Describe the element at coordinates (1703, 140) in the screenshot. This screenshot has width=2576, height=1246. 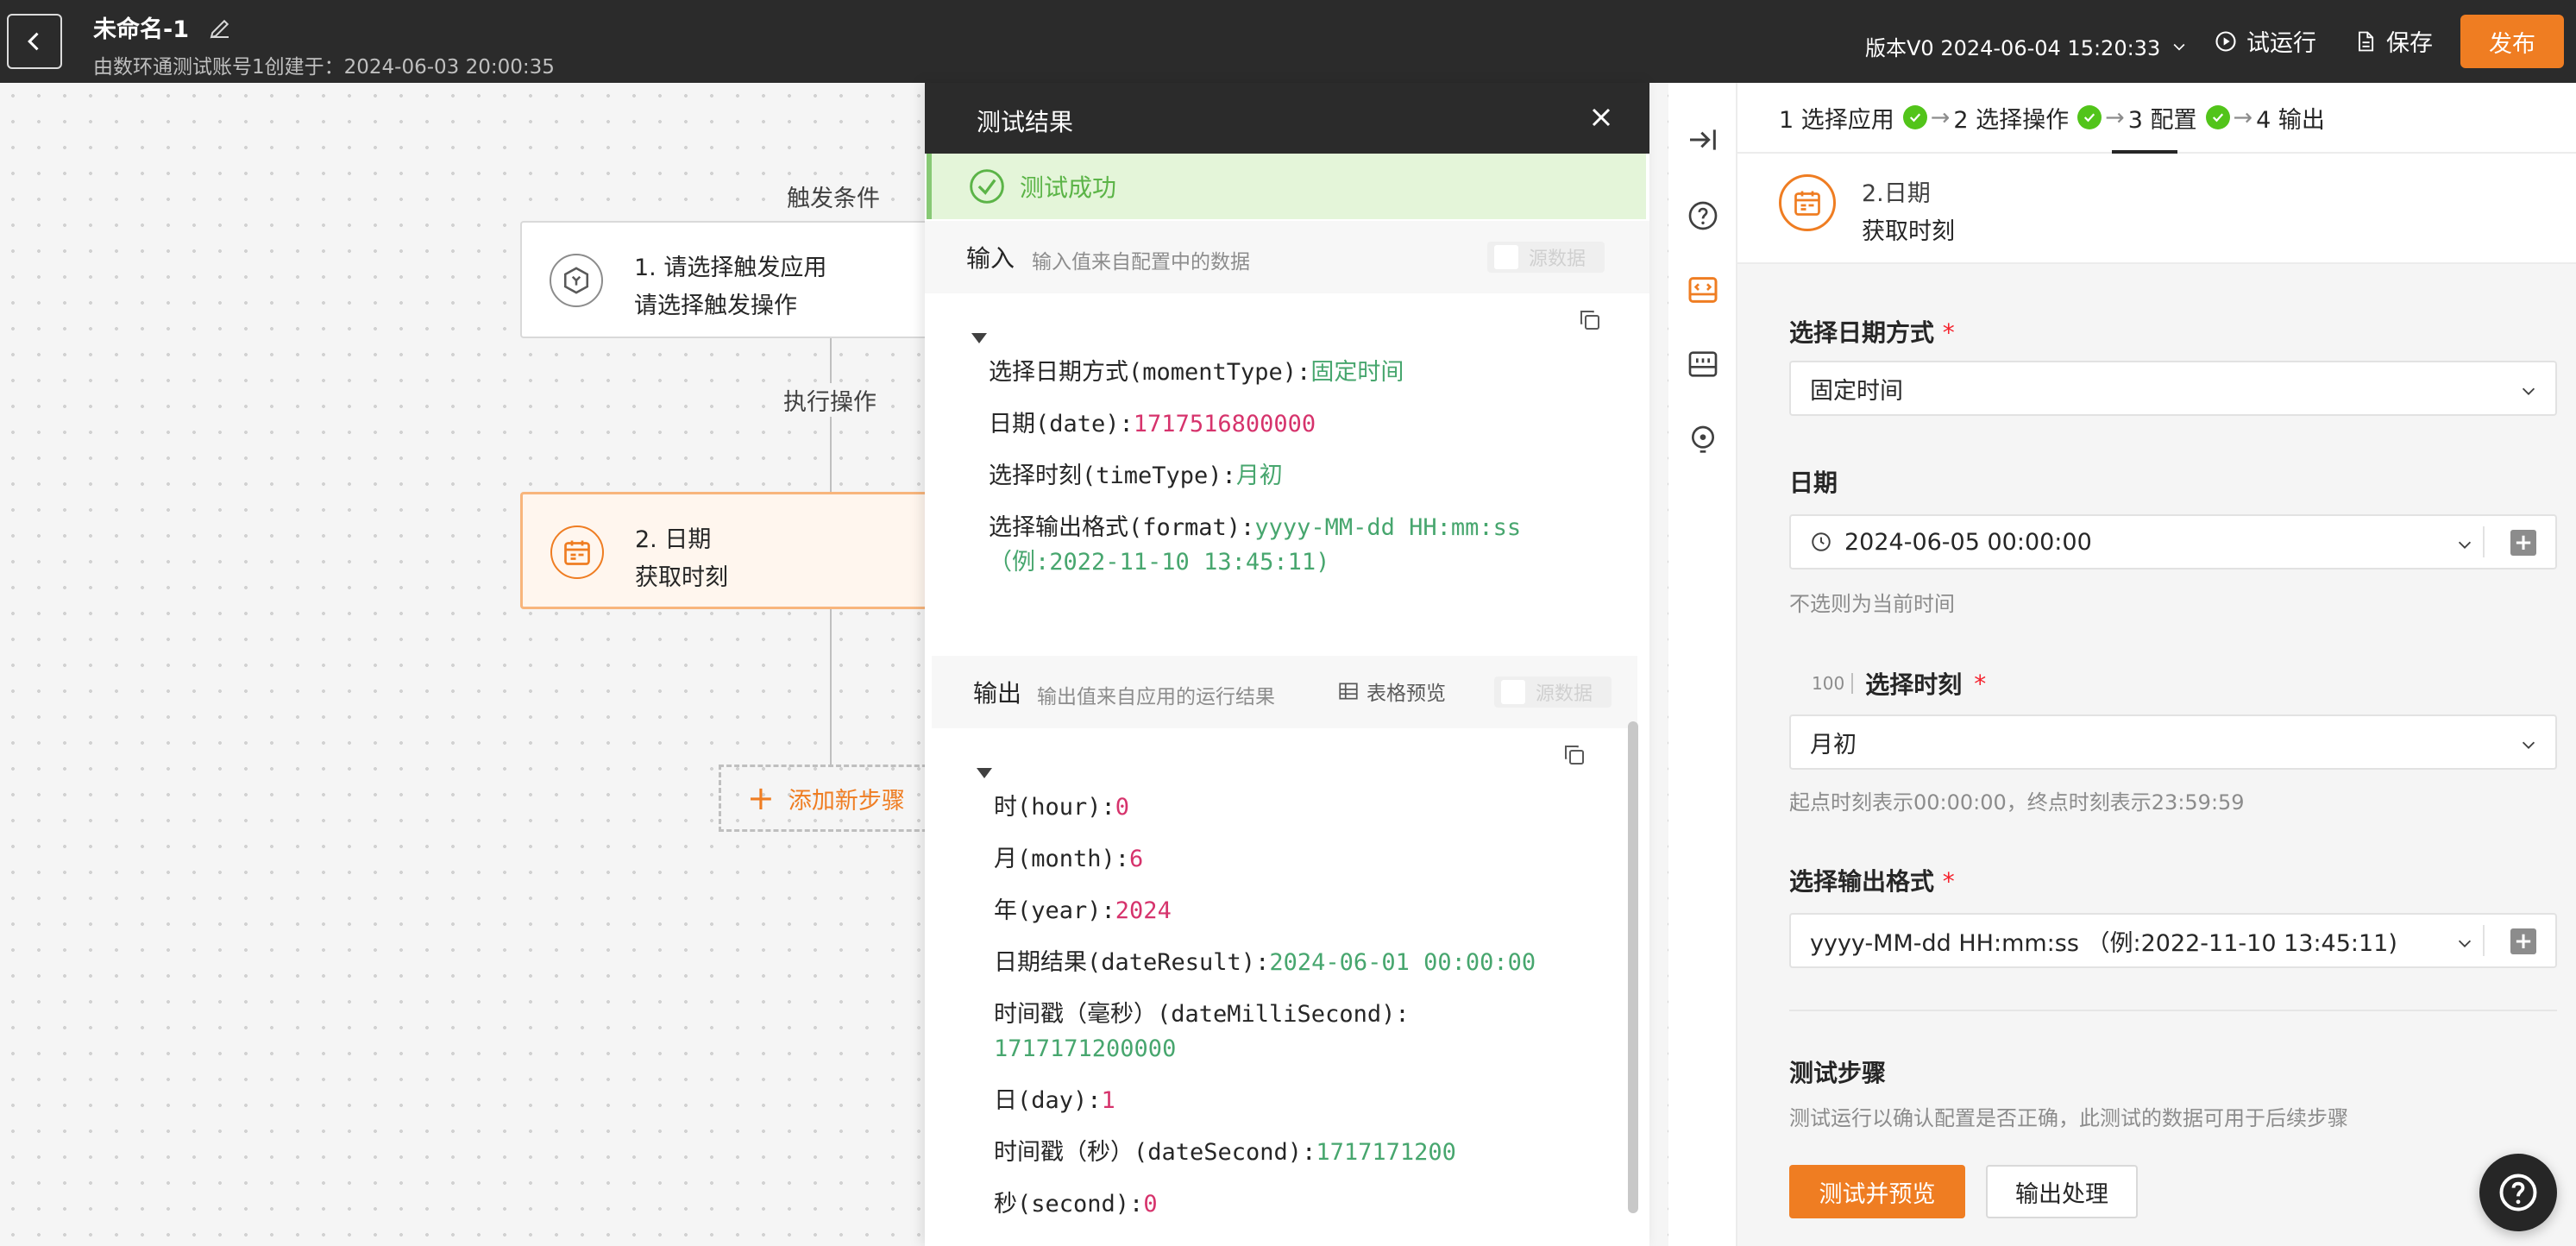
I see `collapse-panel-icon` at that location.